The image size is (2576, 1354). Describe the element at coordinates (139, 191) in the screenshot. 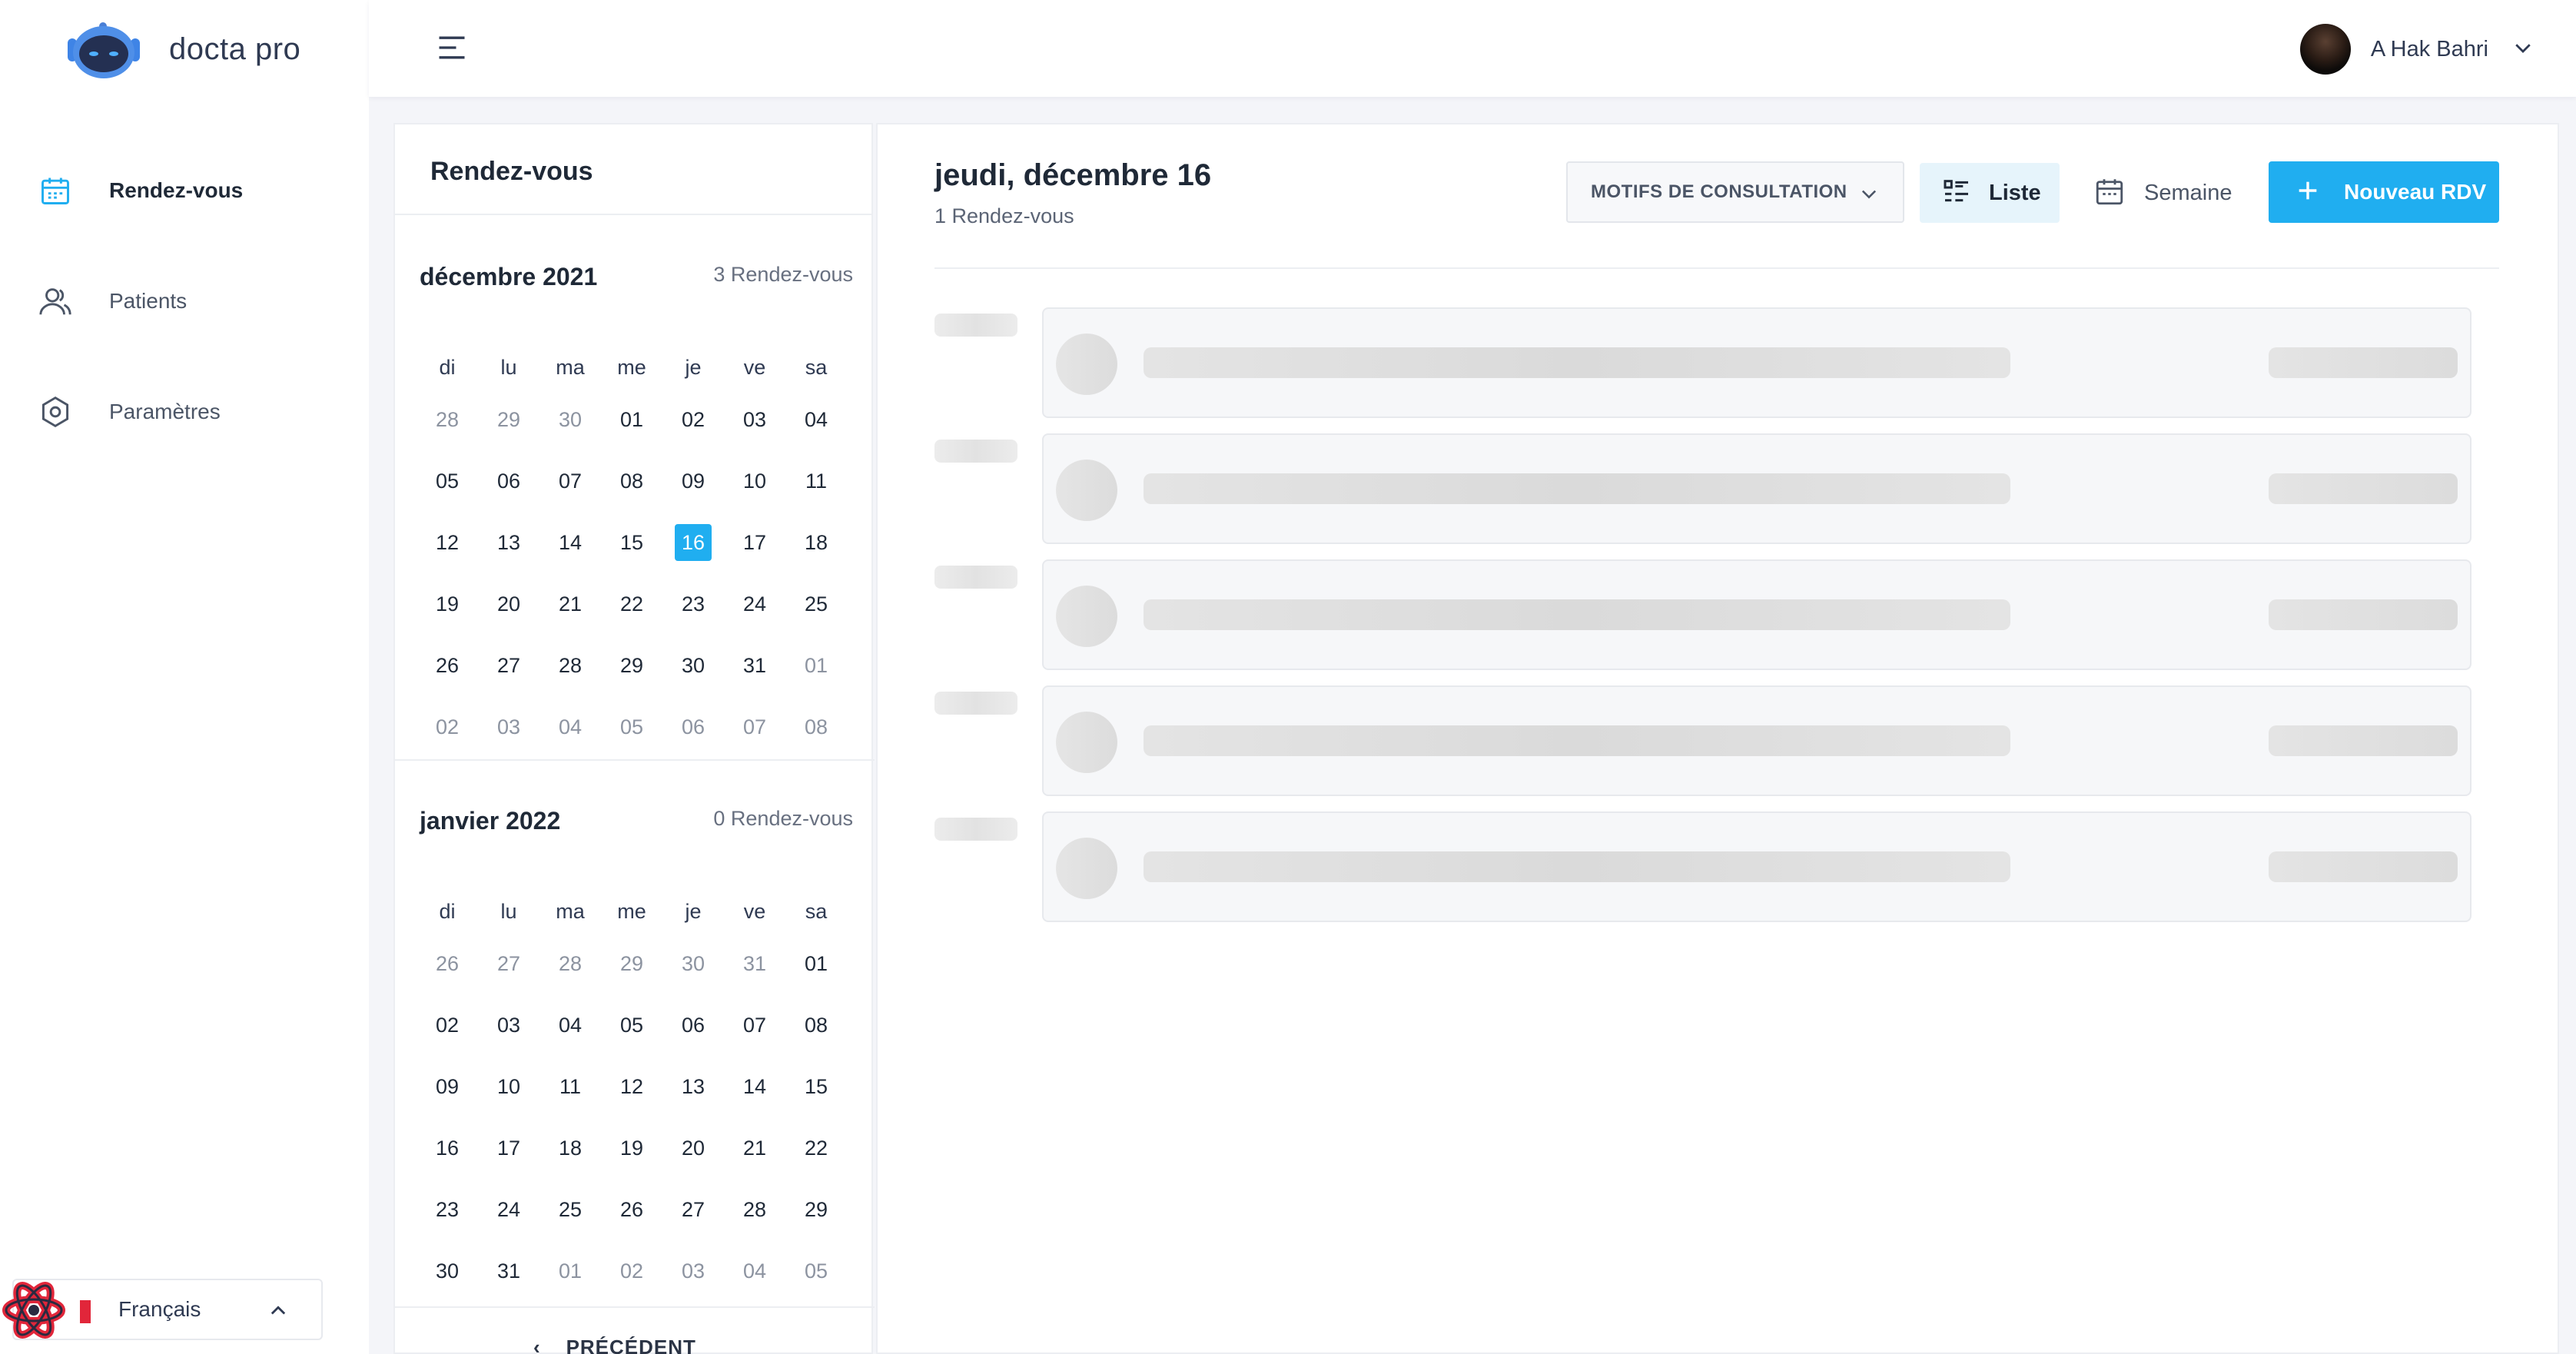

I see `sidebar-item-rendez-vous: Rendez-vous` at that location.